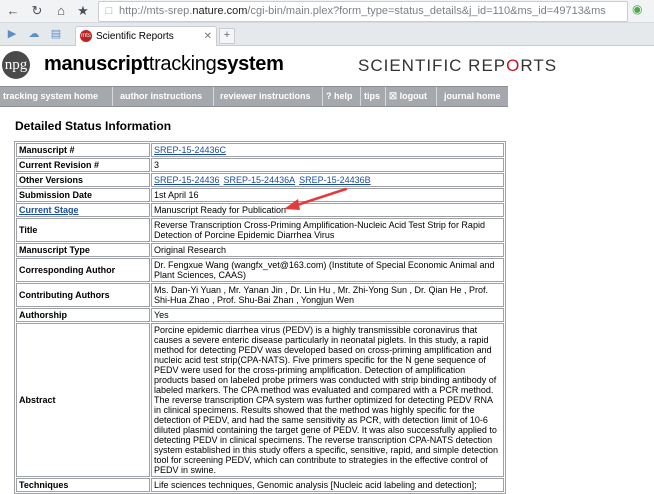 Image resolution: width=654 pixels, height=494 pixels. What do you see at coordinates (220, 11) in the screenshot?
I see `url-domain: nature.com` at bounding box center [220, 11].